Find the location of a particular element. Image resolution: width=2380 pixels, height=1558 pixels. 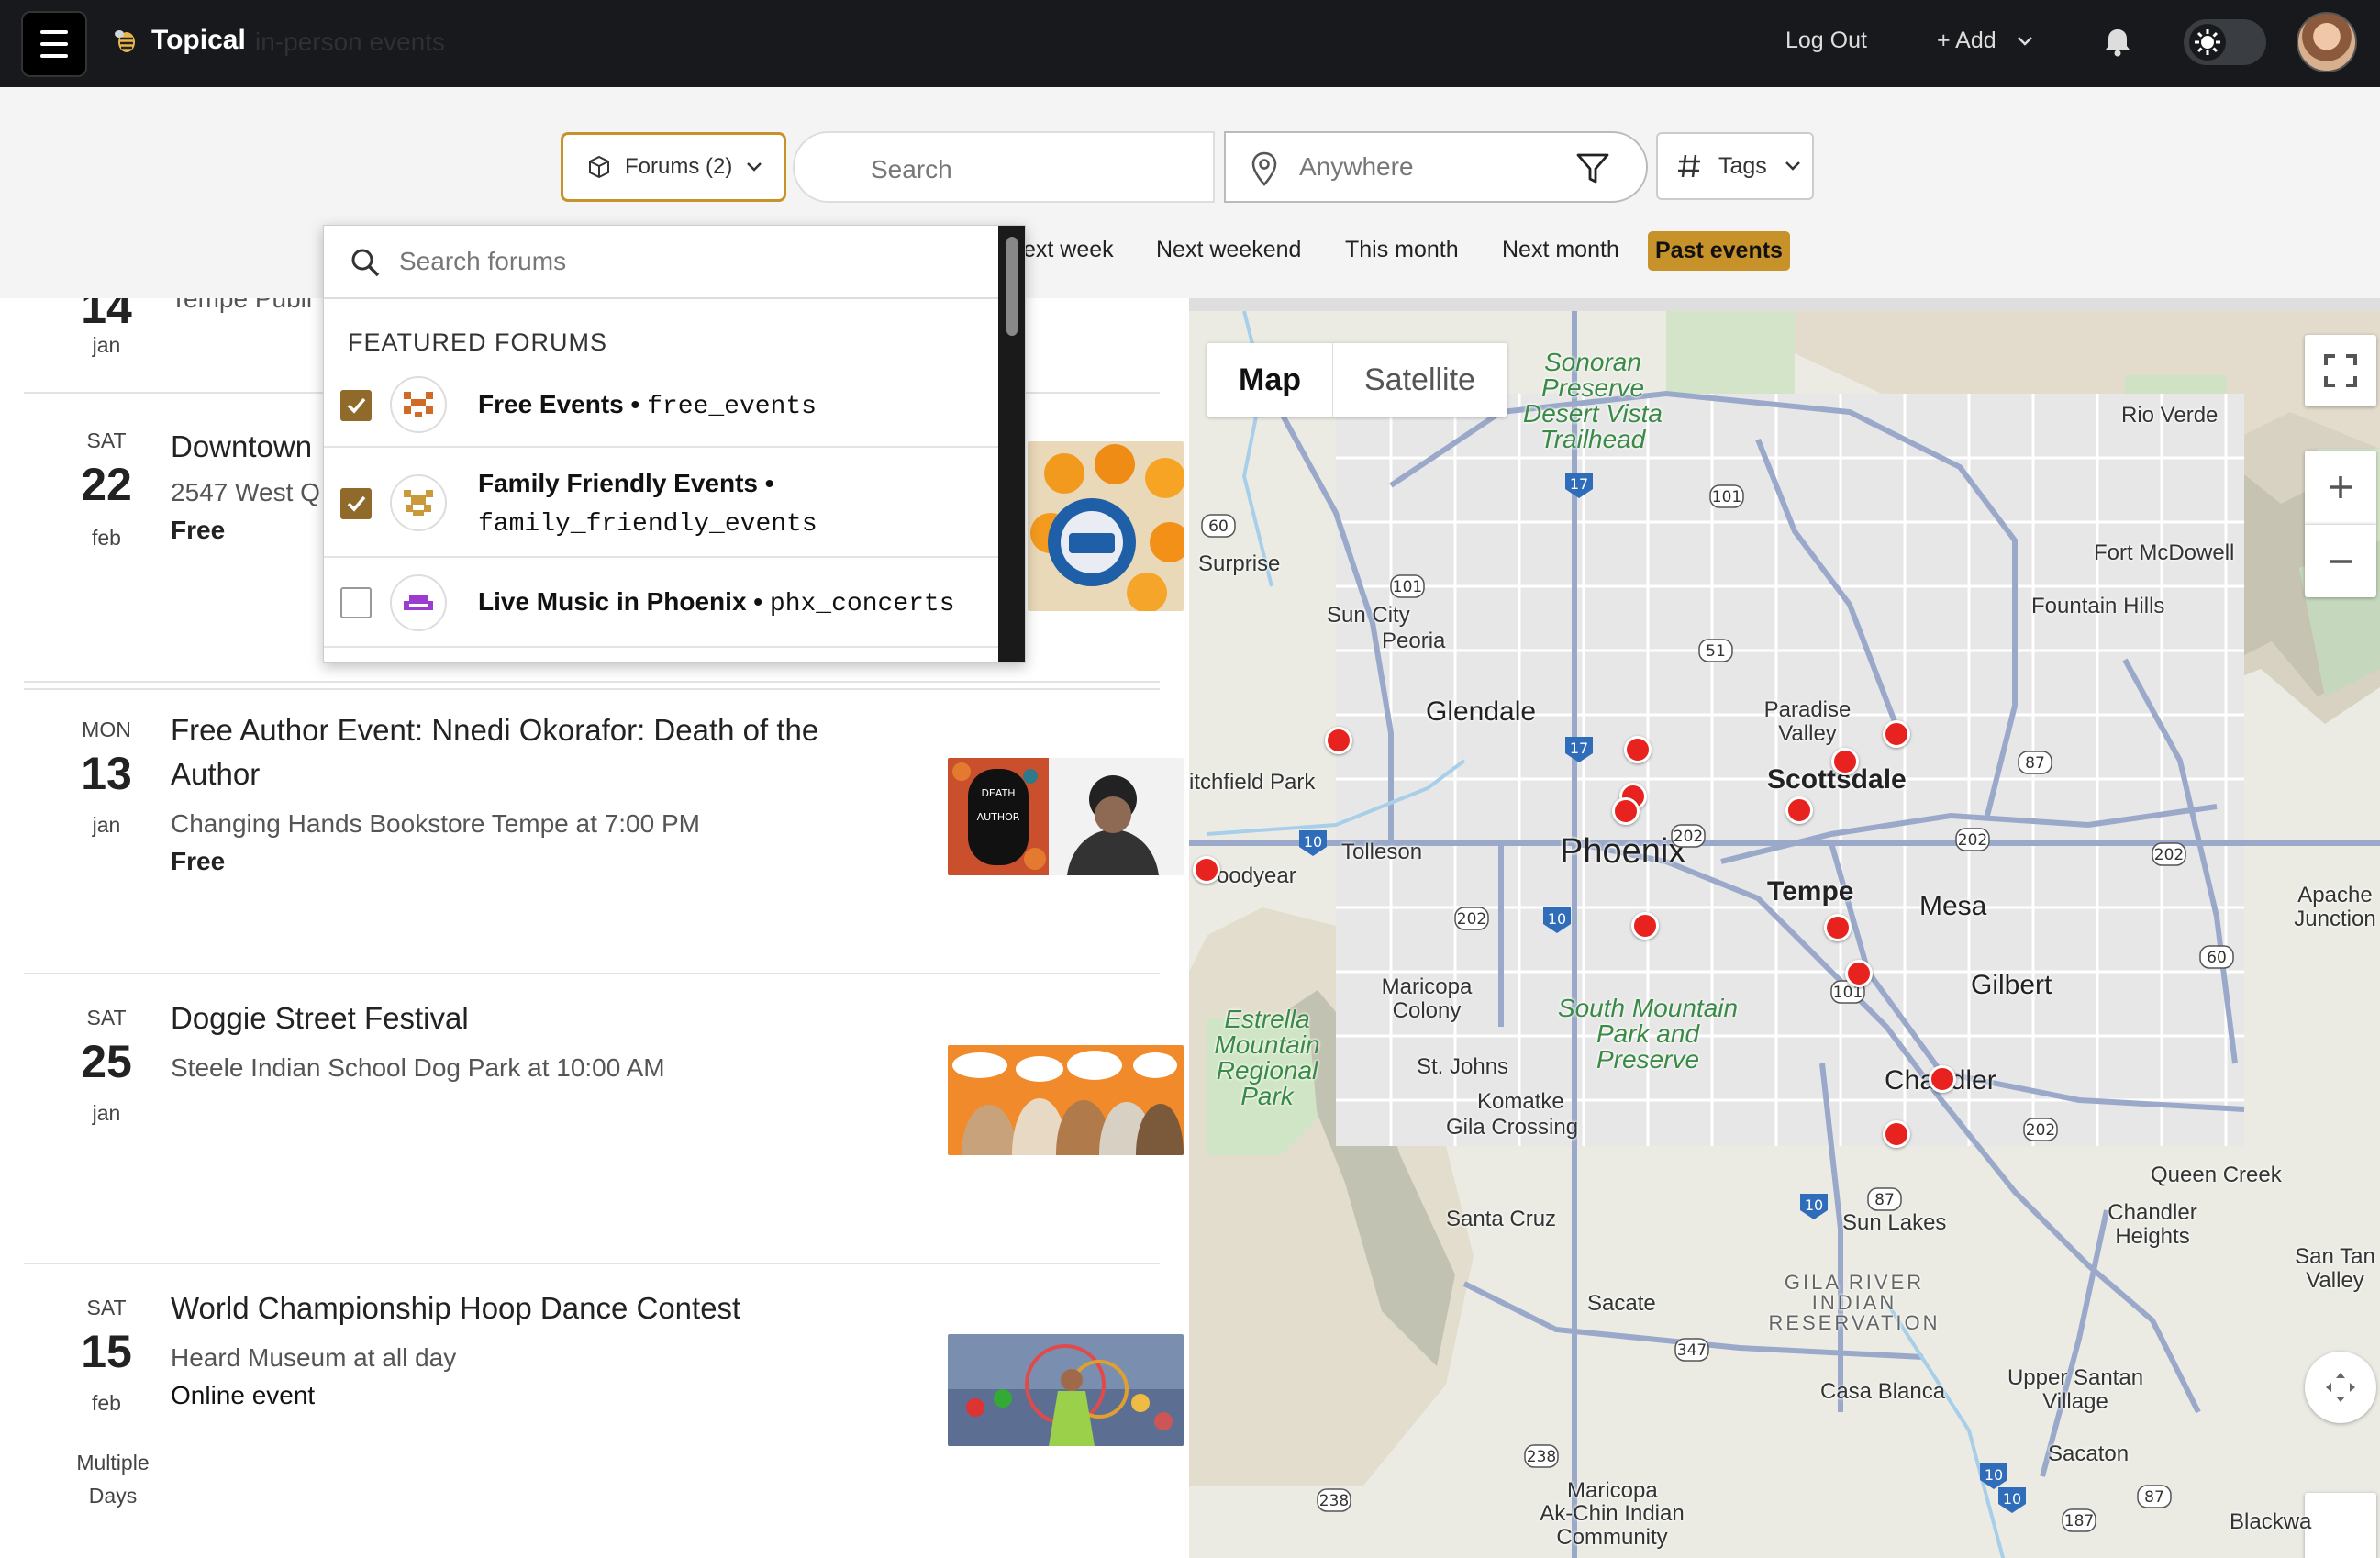

event-price: Free is located at coordinates (198, 530).